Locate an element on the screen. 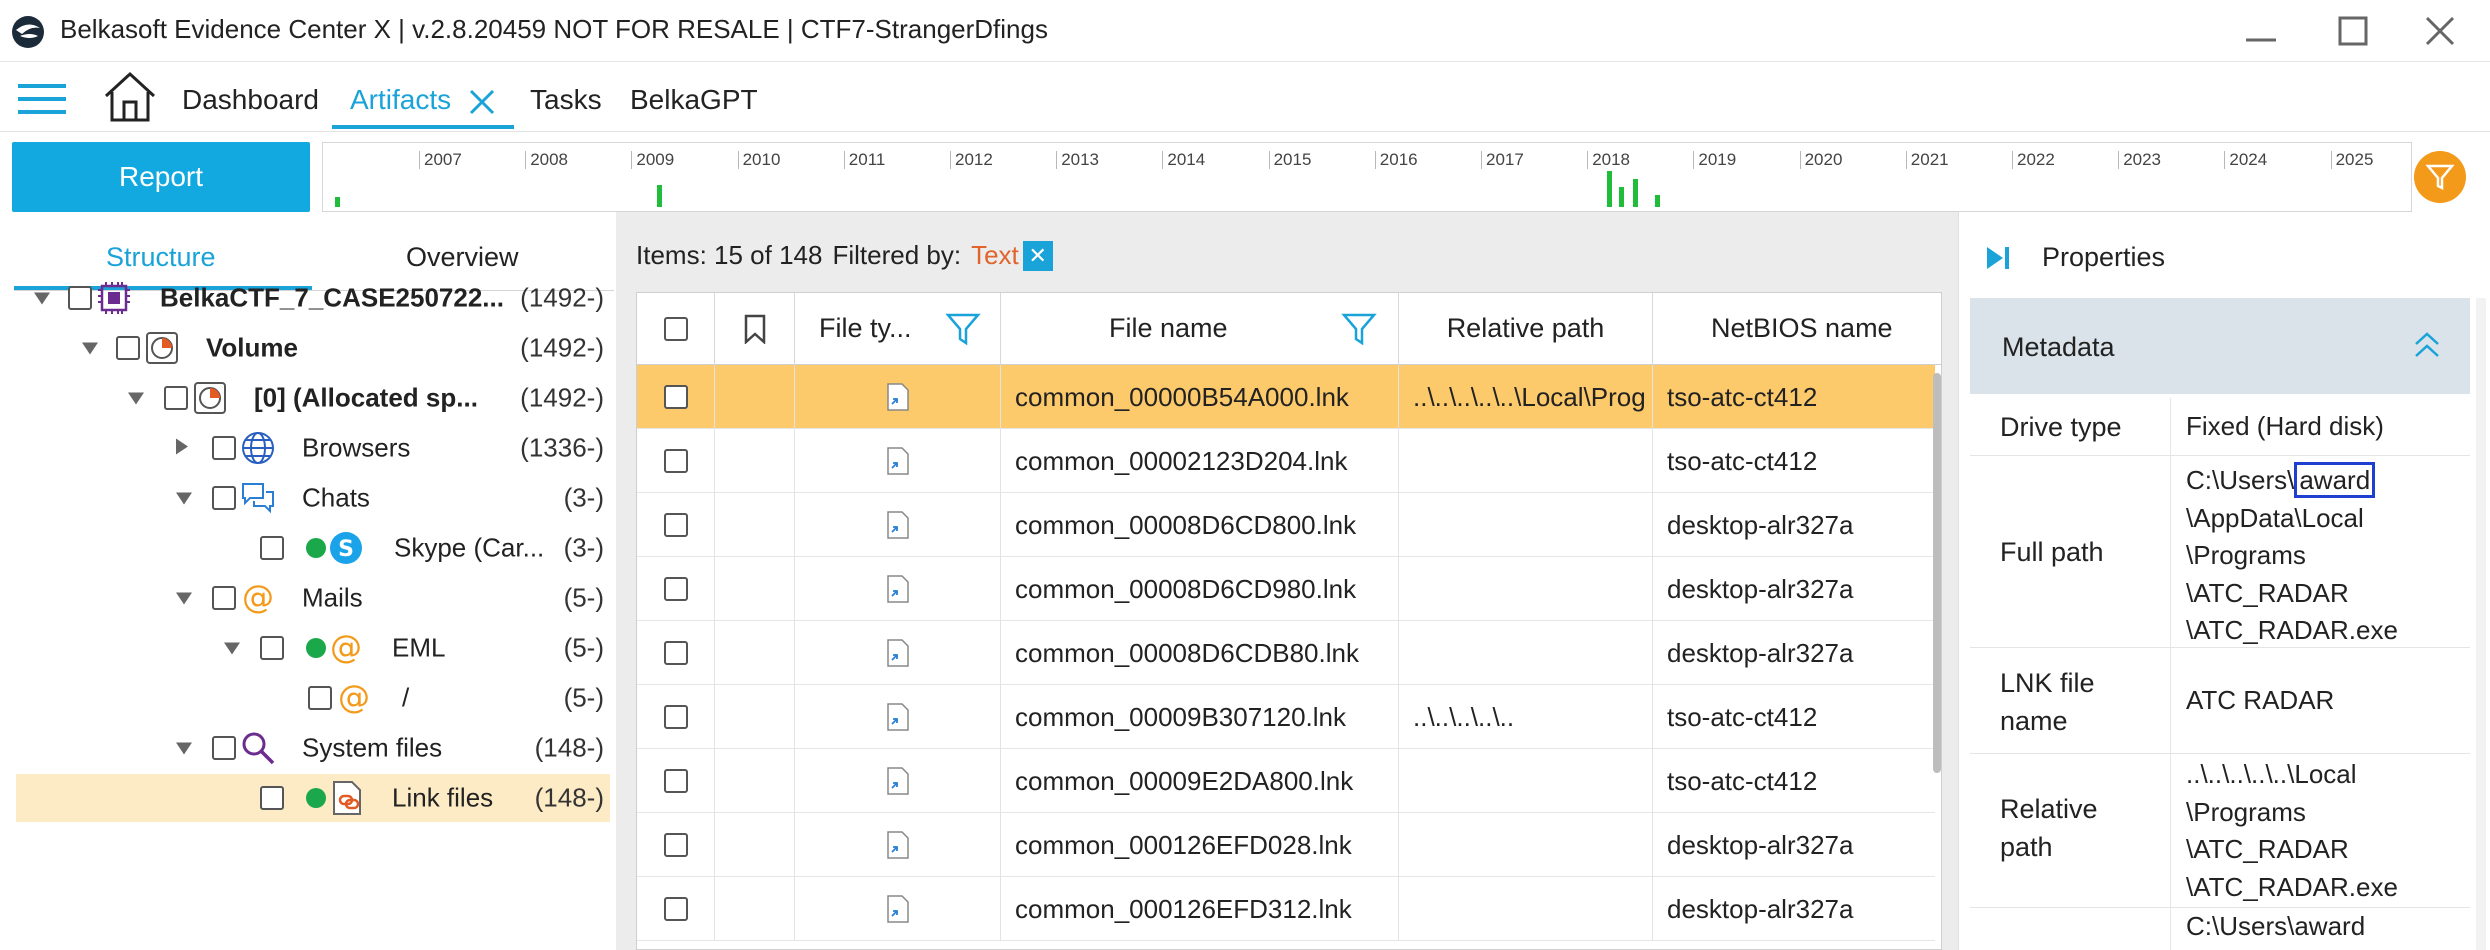 Image resolution: width=2490 pixels, height=950 pixels. column-netbios-name: NetBIOS name is located at coordinates (1797, 329).